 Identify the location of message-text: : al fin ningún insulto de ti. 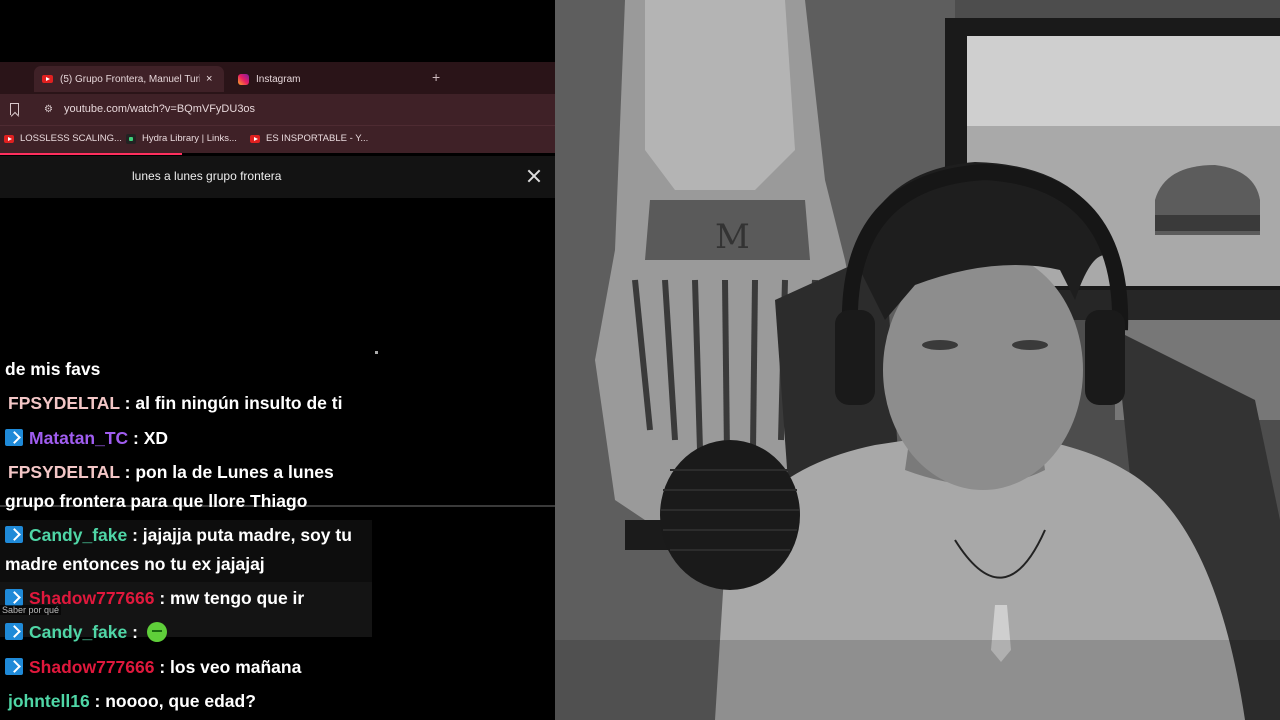
(231, 403).